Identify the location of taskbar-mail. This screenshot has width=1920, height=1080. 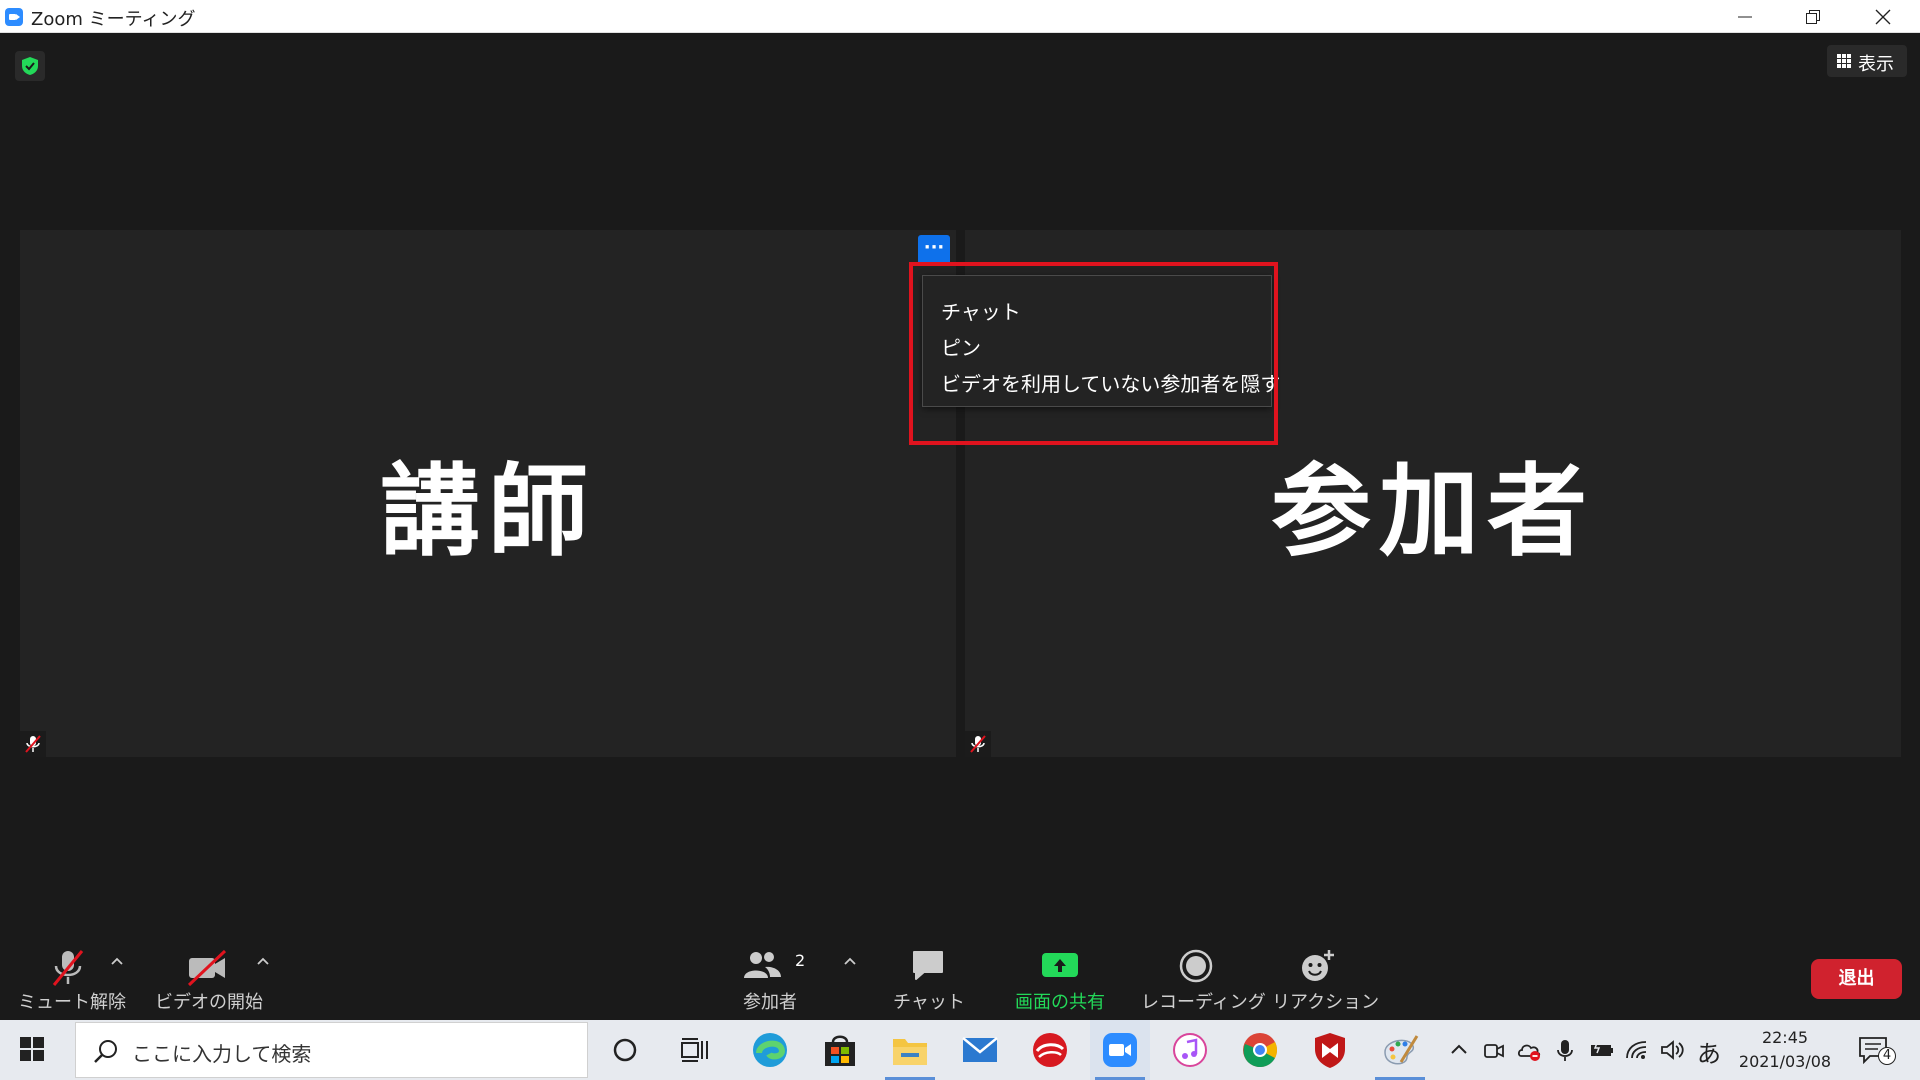
(980, 1050).